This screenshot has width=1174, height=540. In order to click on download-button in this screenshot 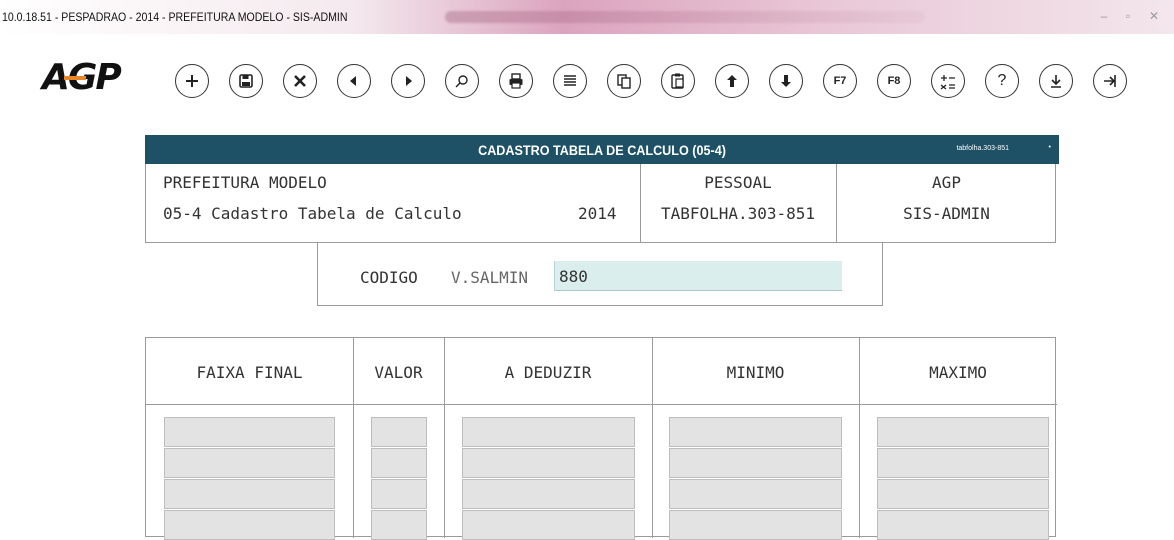, I will do `click(1056, 81)`.